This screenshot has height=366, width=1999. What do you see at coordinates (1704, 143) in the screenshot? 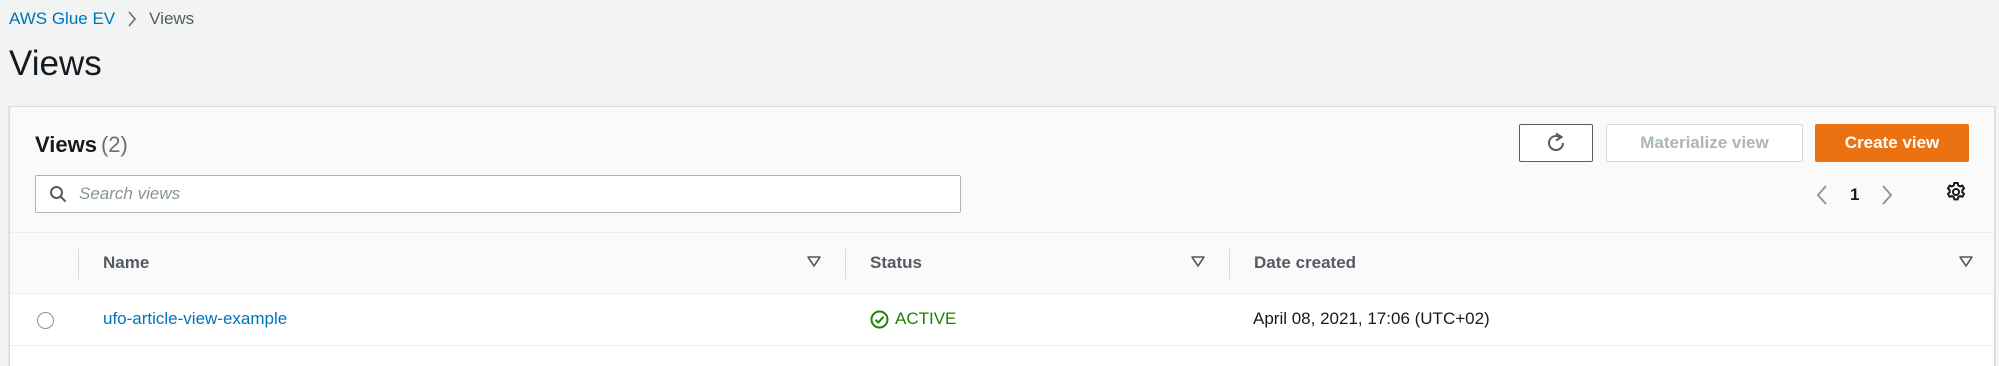
I see `materialize-view-button: Materialize view` at bounding box center [1704, 143].